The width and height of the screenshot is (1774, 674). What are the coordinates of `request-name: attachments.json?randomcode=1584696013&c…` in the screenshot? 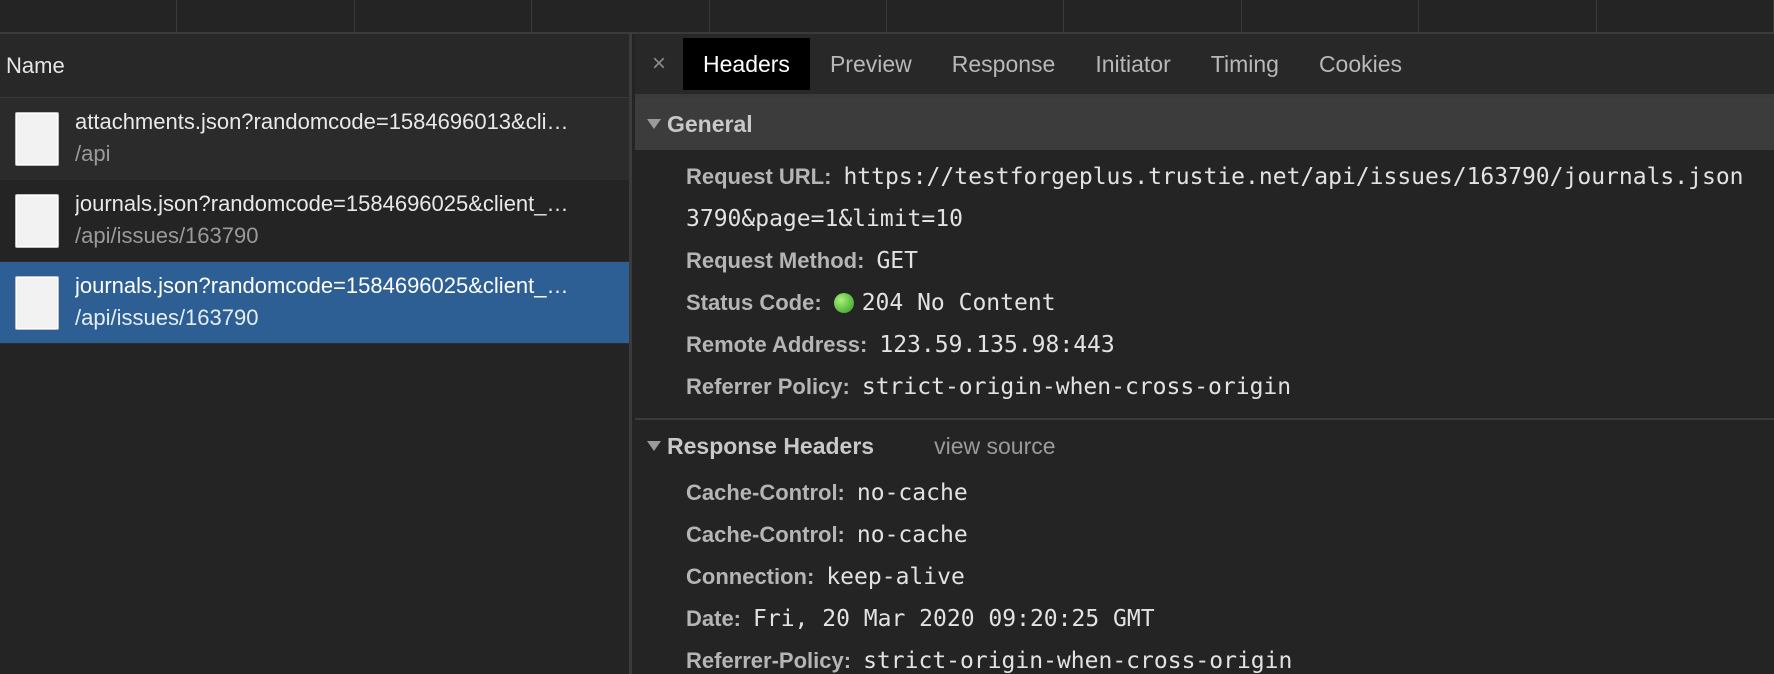 It's located at (322, 121).